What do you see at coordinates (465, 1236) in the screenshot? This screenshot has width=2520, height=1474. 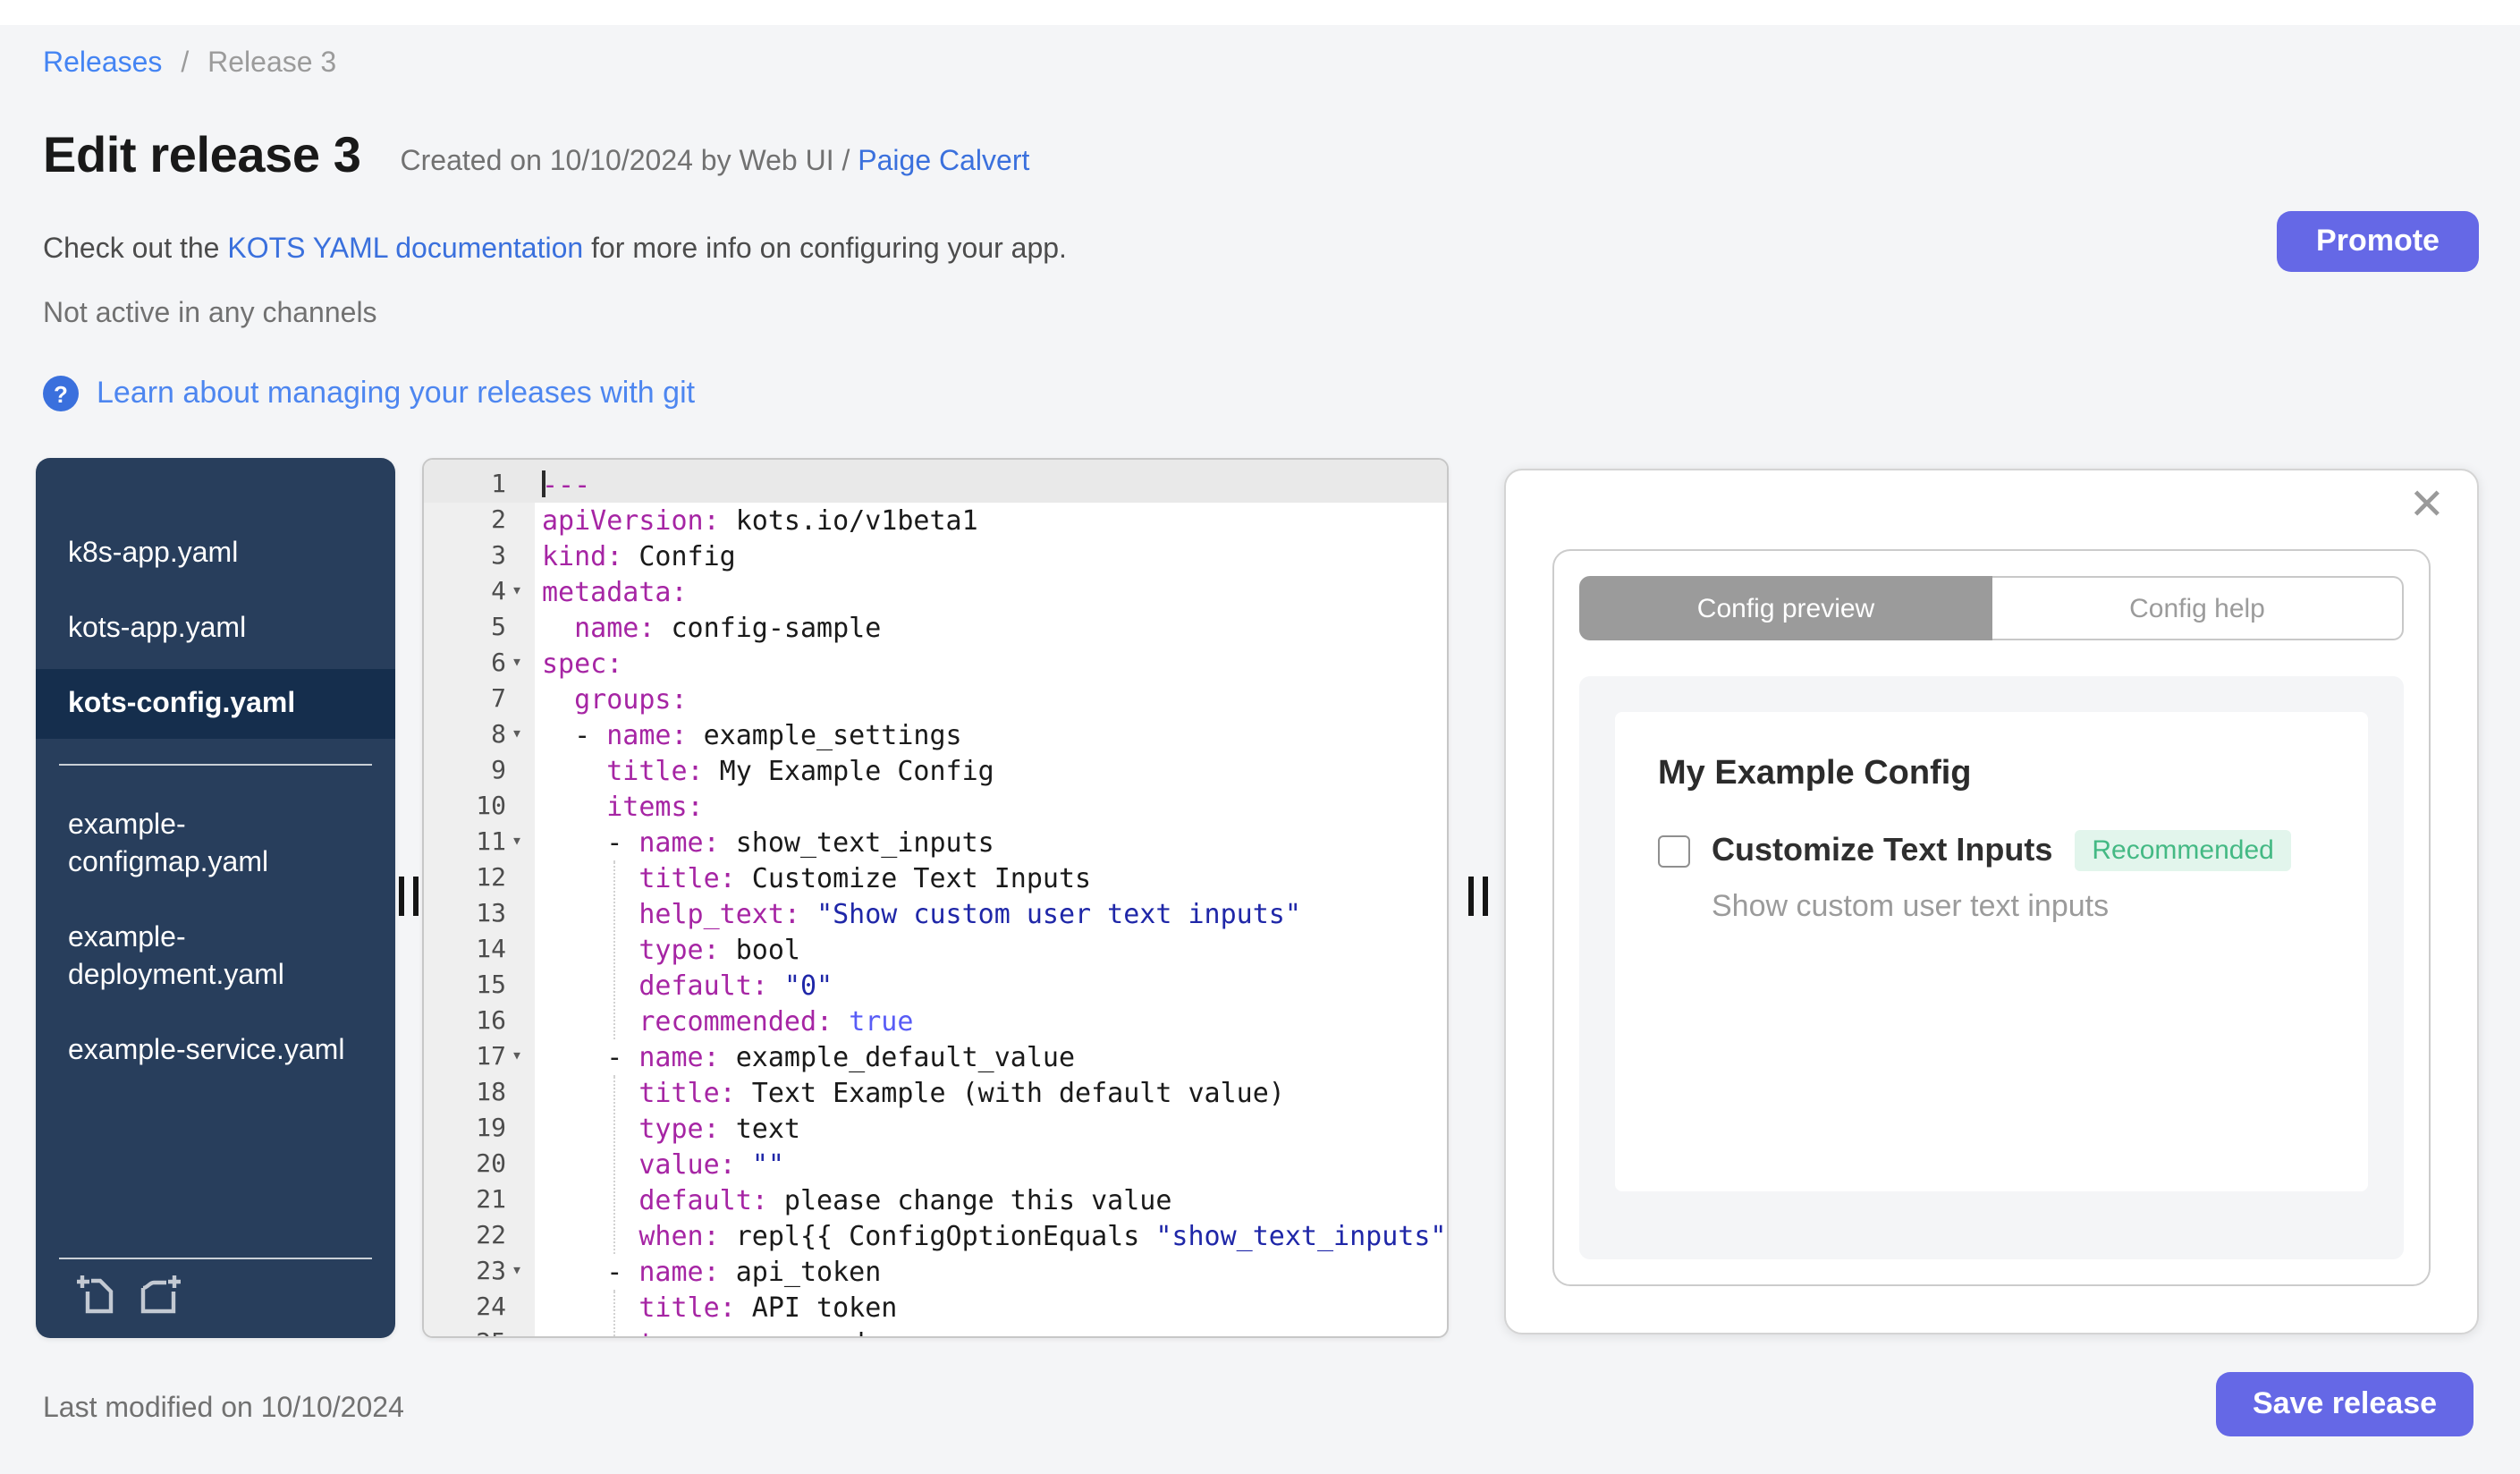 I see `line-number: 22` at bounding box center [465, 1236].